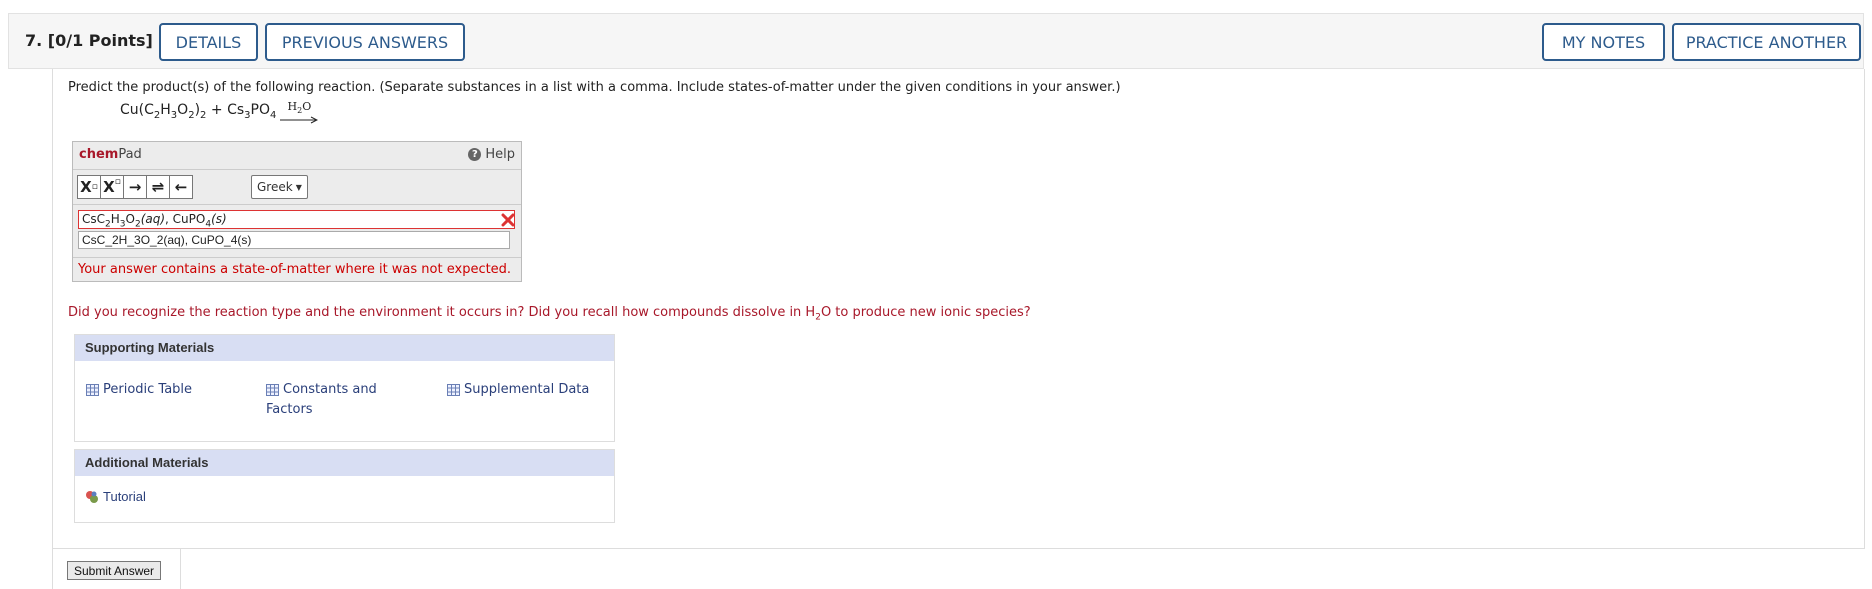 The height and width of the screenshot is (589, 1872). Describe the element at coordinates (331, 400) in the screenshot. I see `constants-and-factors-link: Constants and Factors` at that location.